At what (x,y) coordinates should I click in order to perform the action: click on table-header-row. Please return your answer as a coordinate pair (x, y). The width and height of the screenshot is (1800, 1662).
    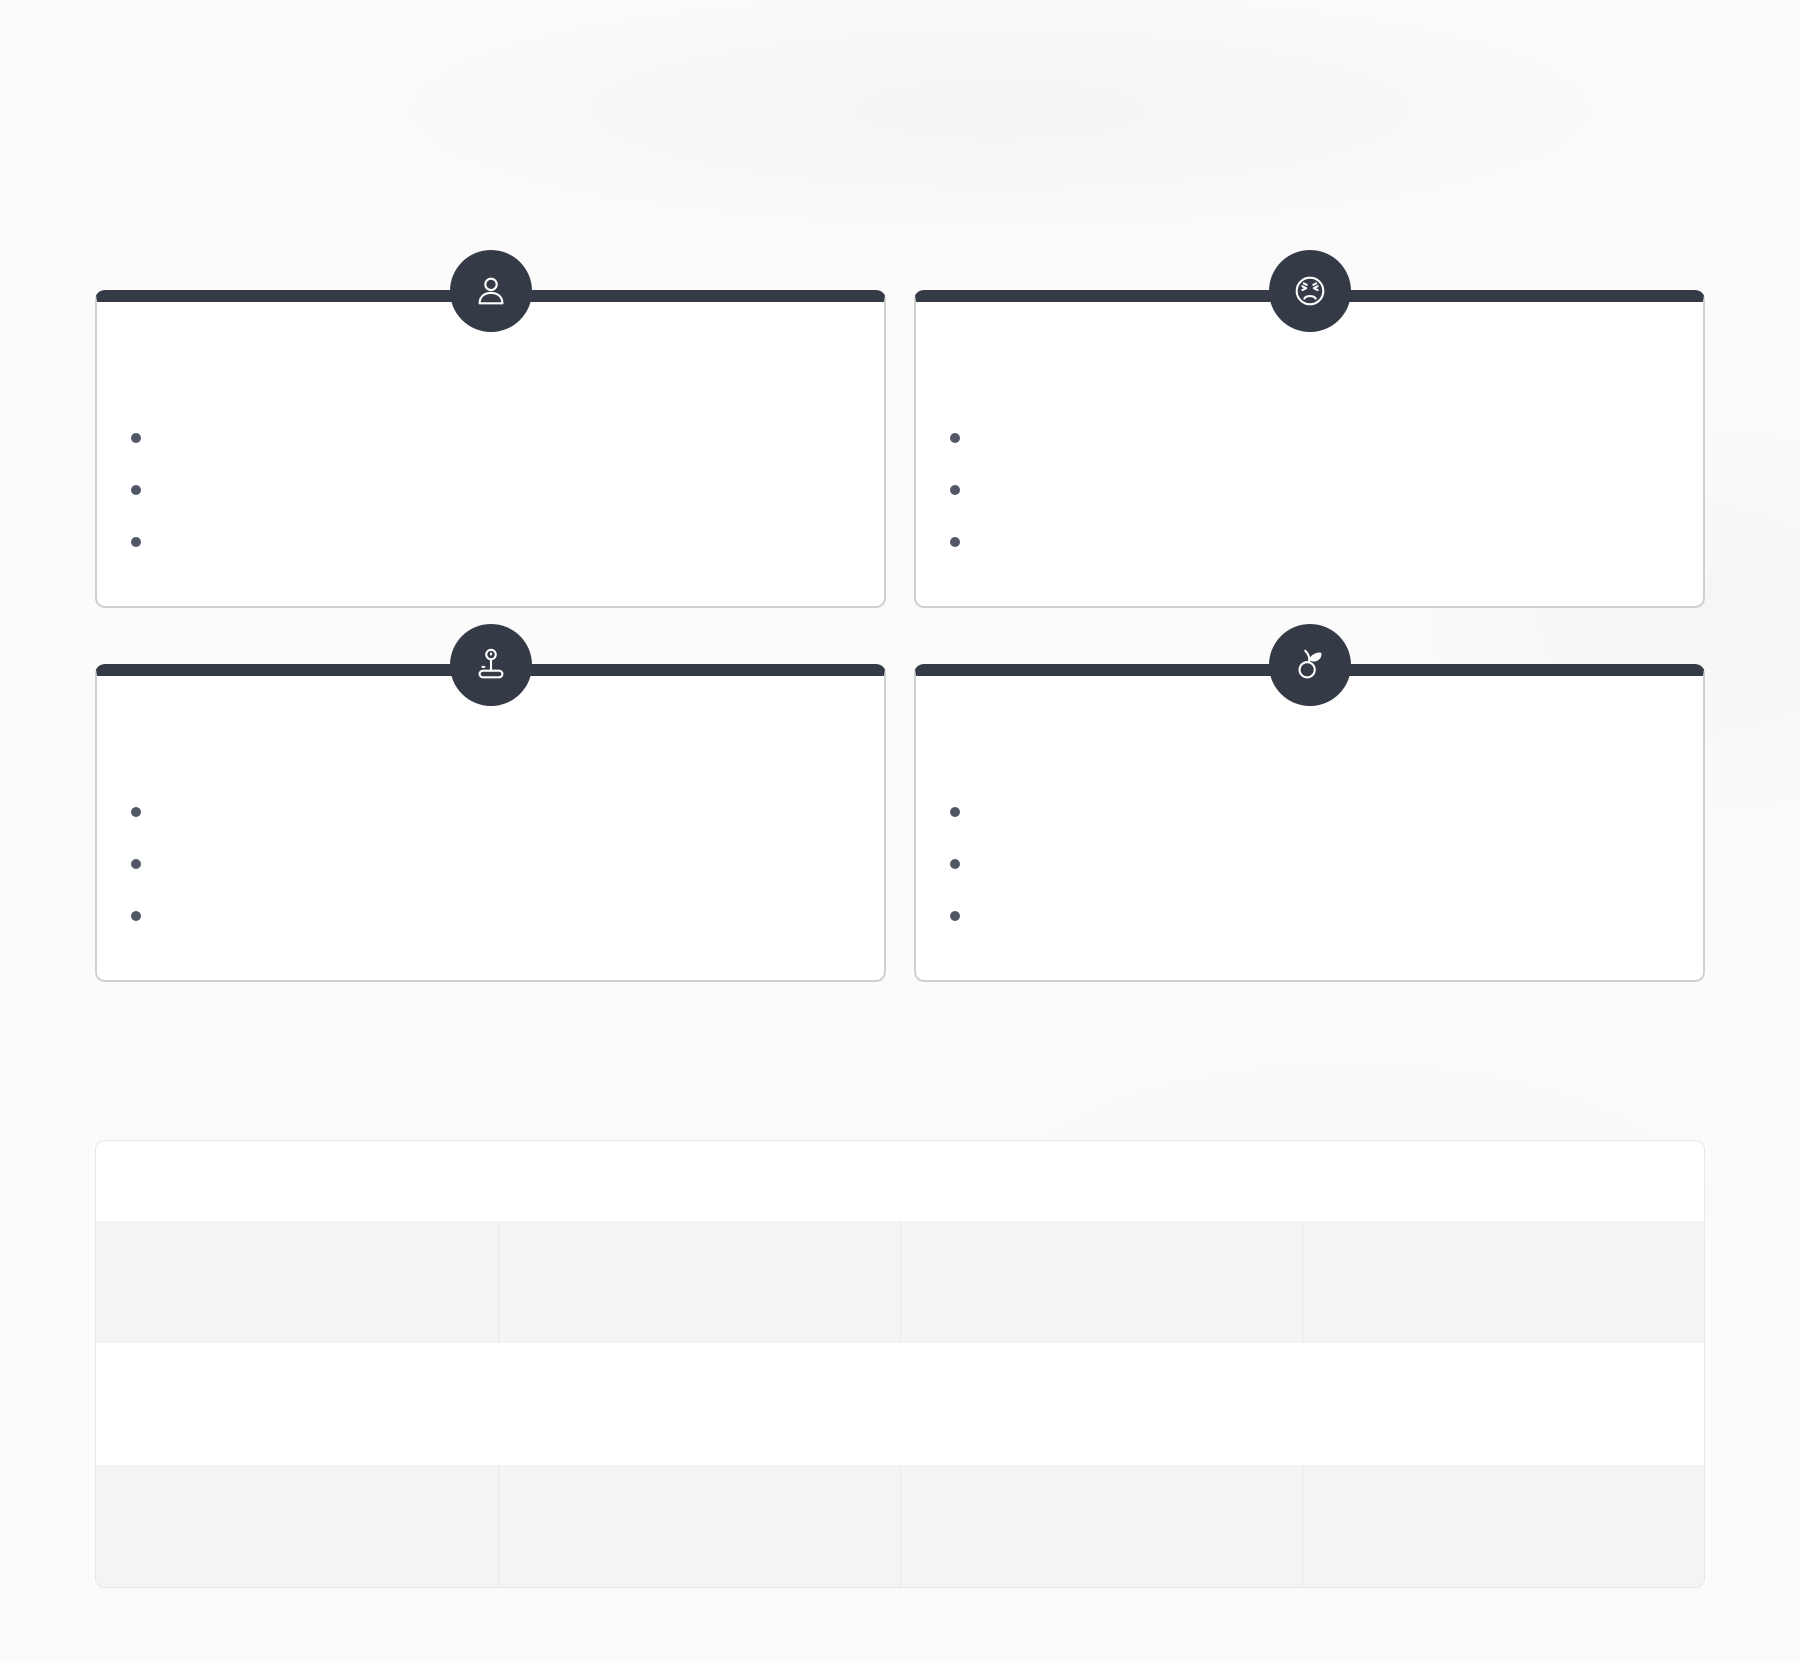
    Looking at the image, I should click on (900, 1181).